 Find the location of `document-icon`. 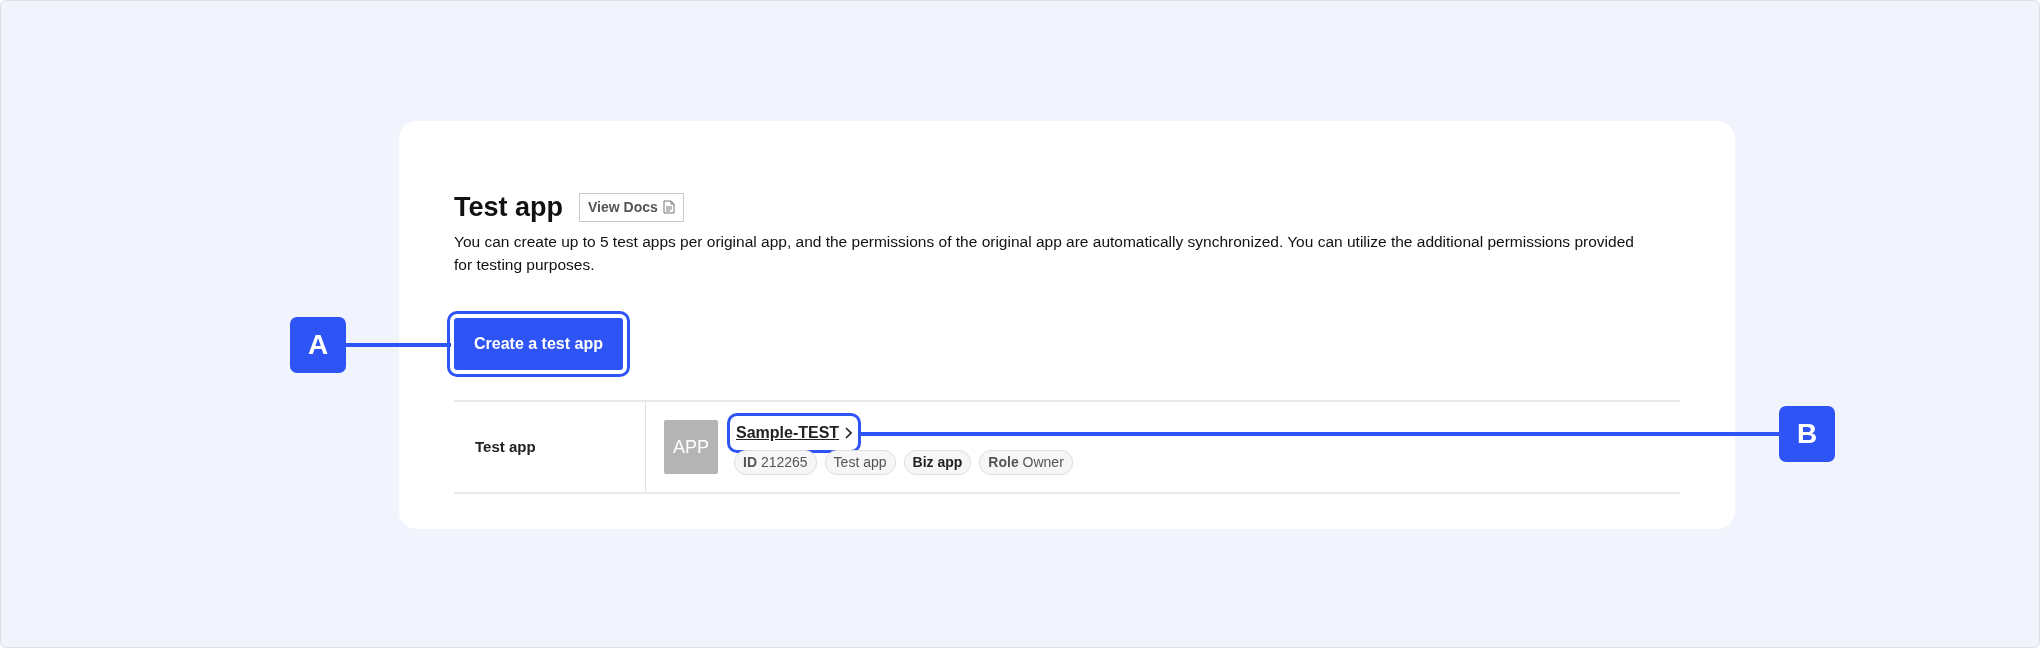

document-icon is located at coordinates (668, 207).